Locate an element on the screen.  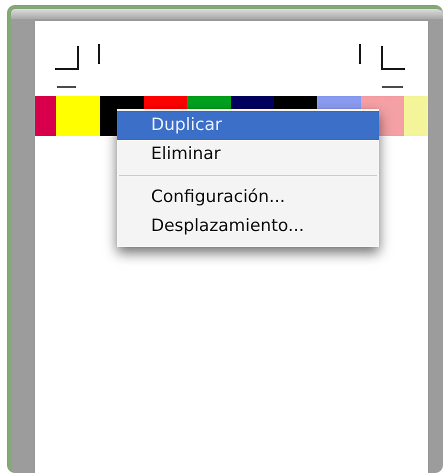
menu-item: Duplicar is located at coordinates (248, 125).